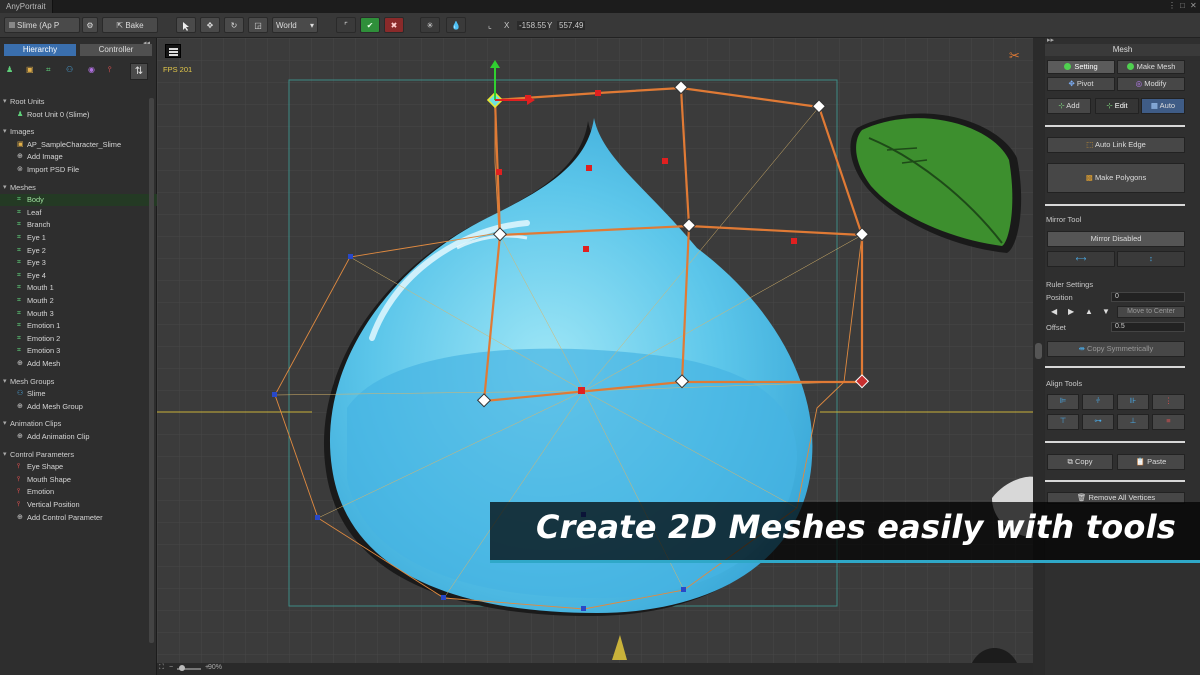 The image size is (1200, 675). I want to click on remove-all-vertices-label: Remove All Vertices, so click(1122, 497).